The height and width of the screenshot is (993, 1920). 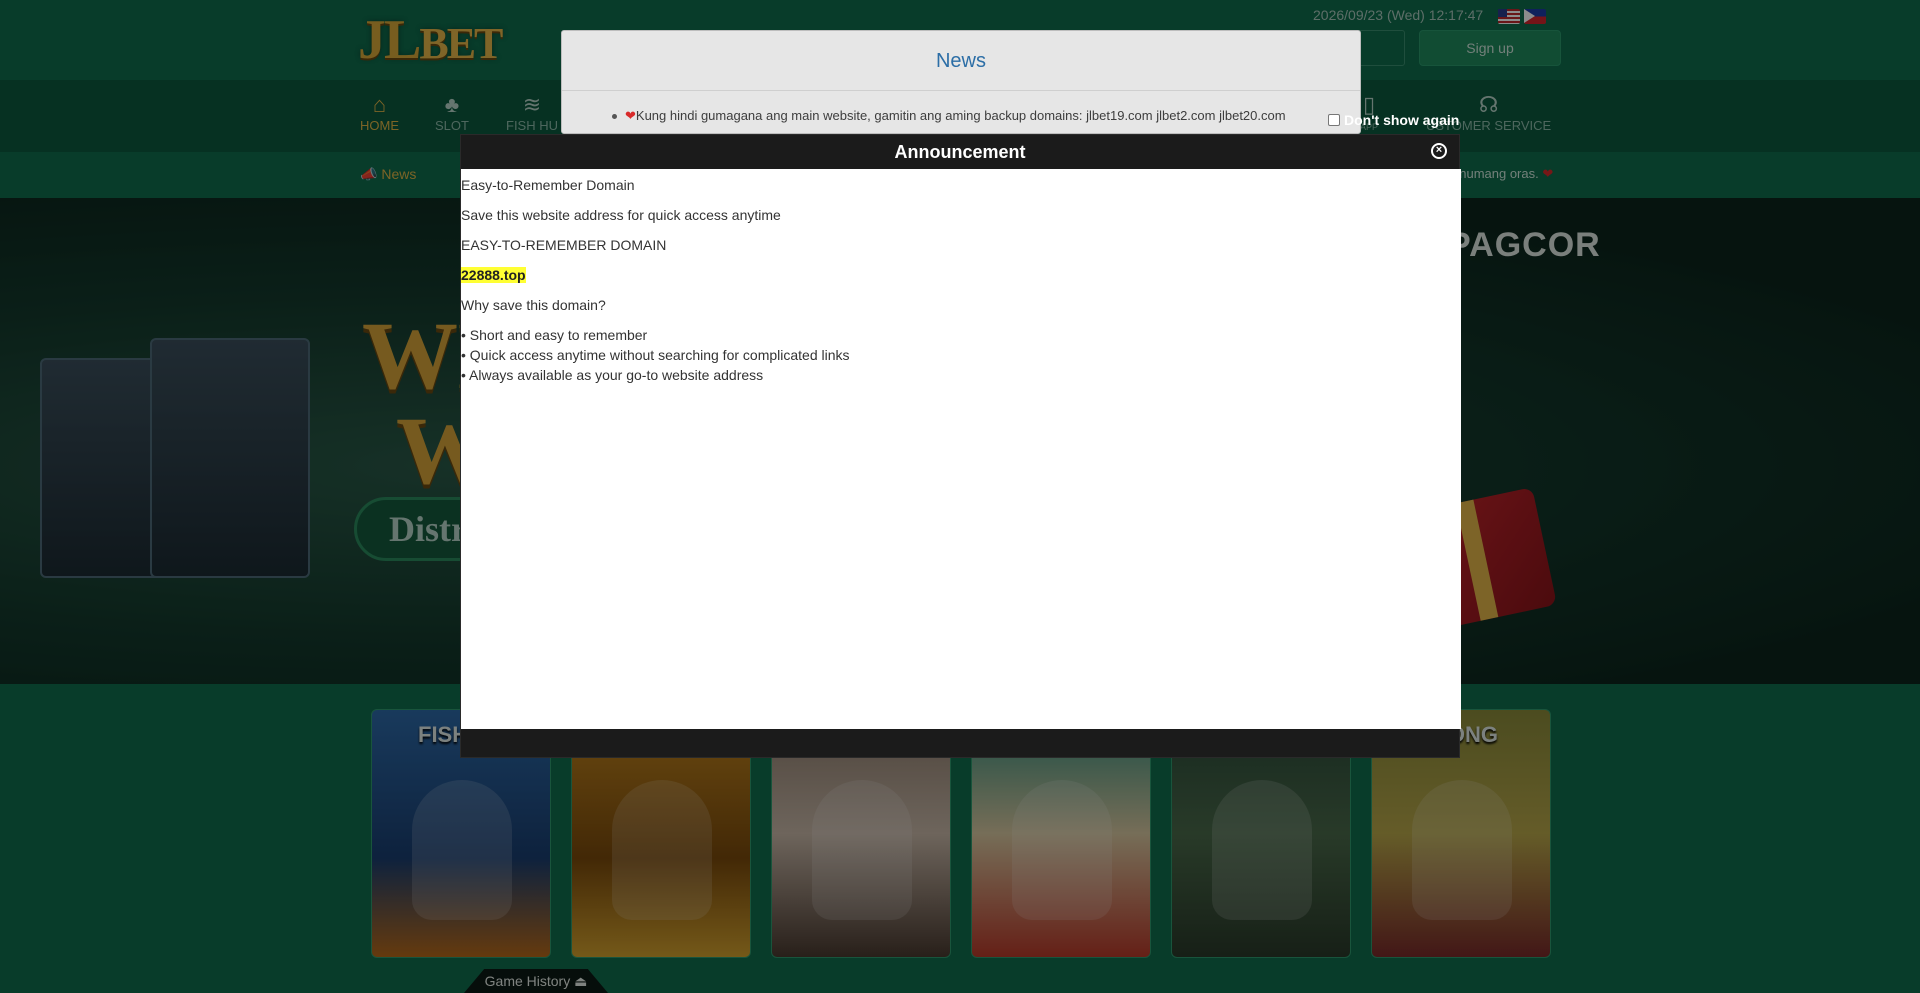 What do you see at coordinates (554, 335) in the screenshot?
I see `announcement-bullet: • Short and easy to remember` at bounding box center [554, 335].